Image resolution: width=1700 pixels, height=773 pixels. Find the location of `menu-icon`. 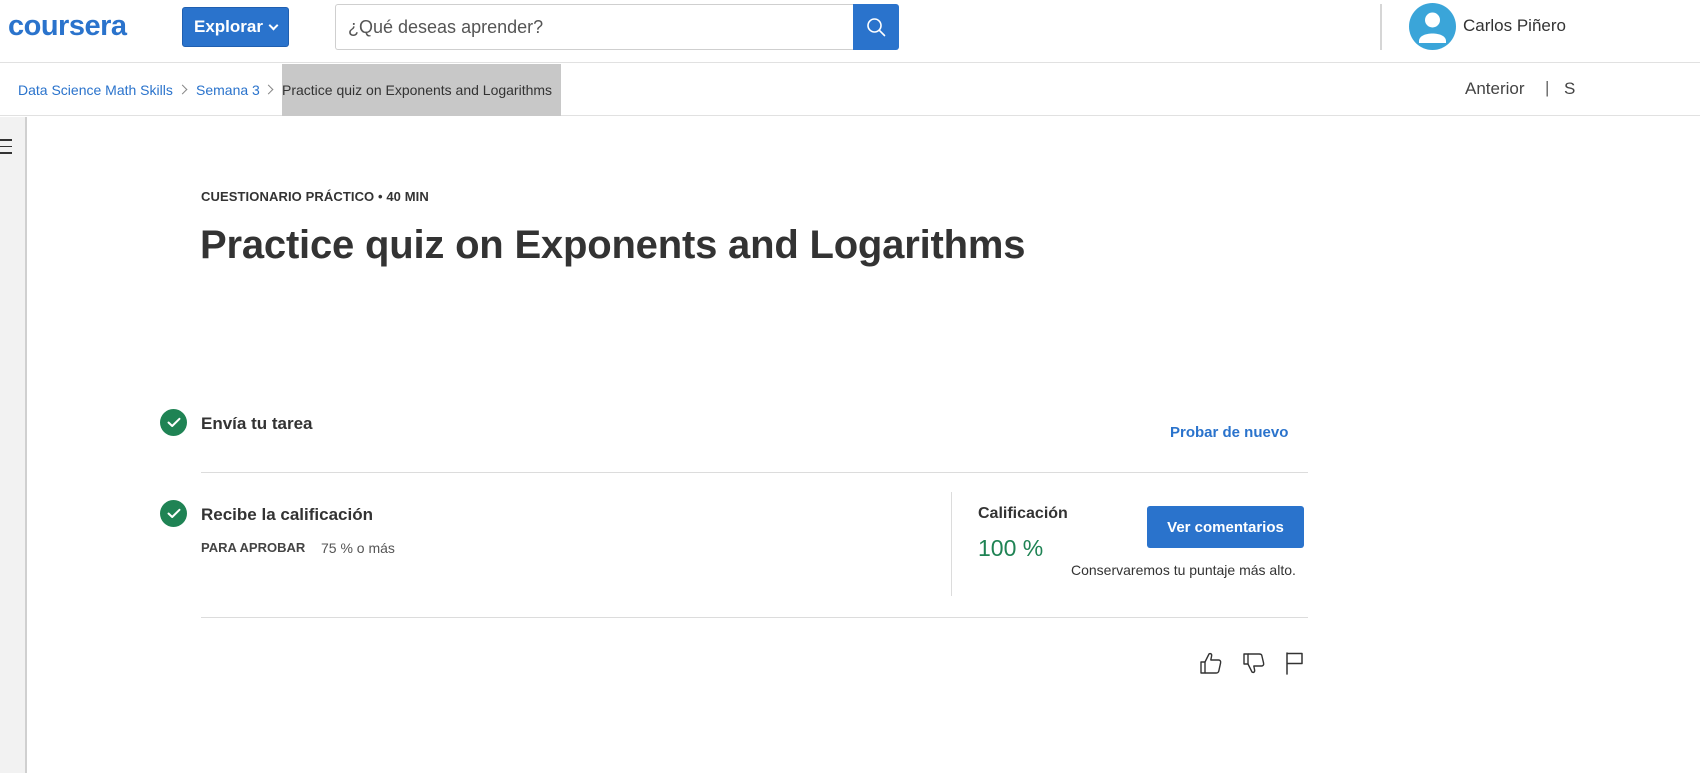

menu-icon is located at coordinates (7, 147).